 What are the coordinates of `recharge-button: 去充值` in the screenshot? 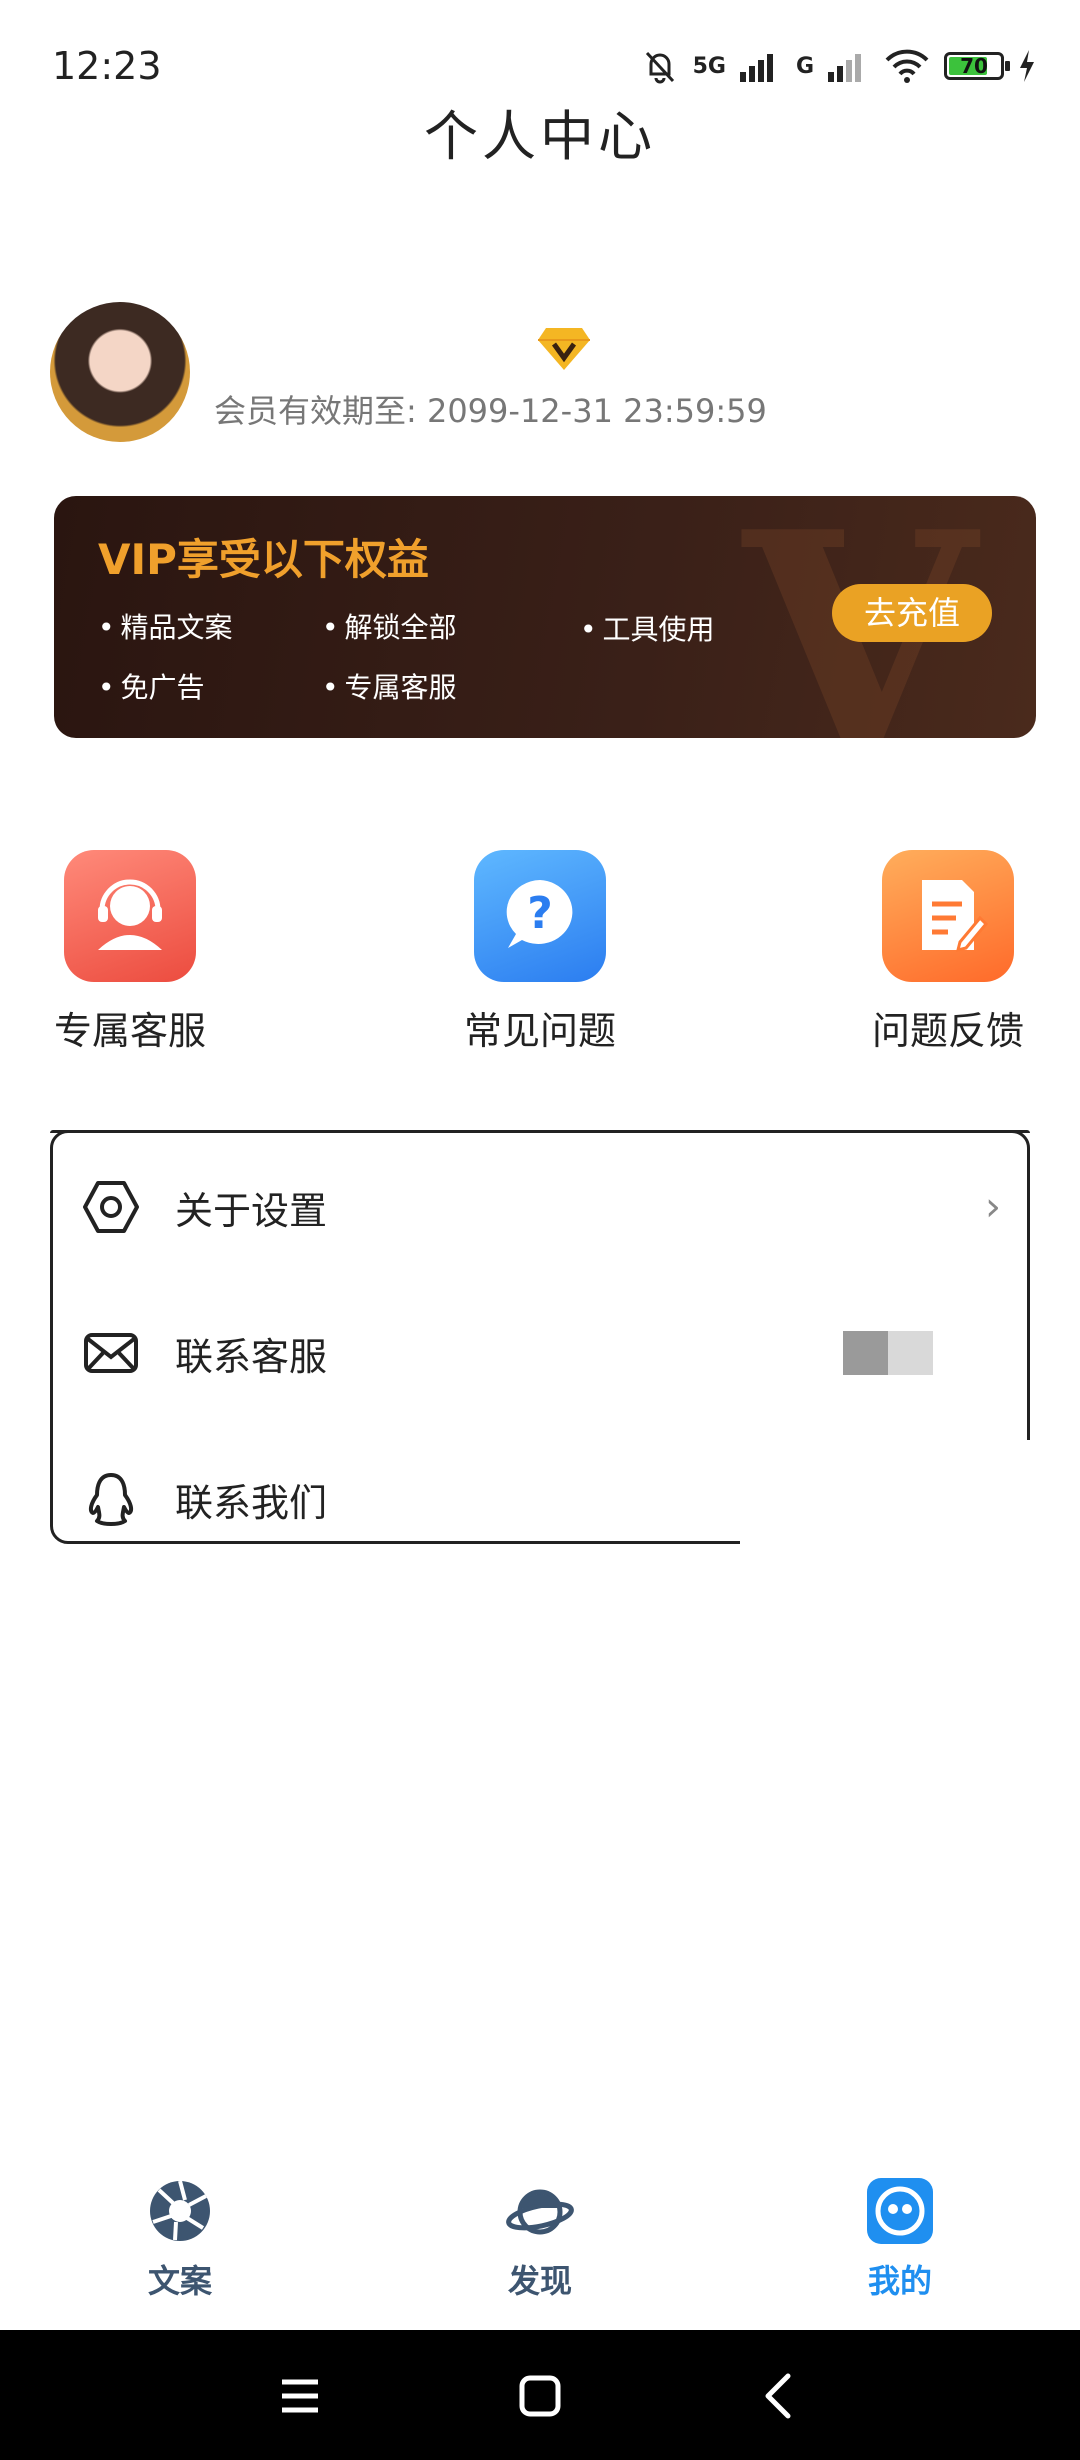 It's located at (912, 613).